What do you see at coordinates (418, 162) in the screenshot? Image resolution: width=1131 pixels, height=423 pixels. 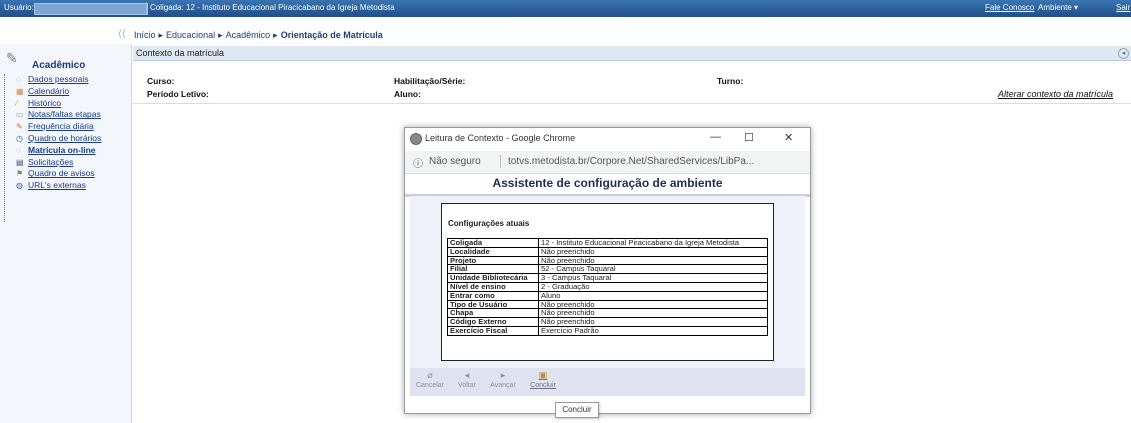 I see `info-icon: ⓘ` at bounding box center [418, 162].